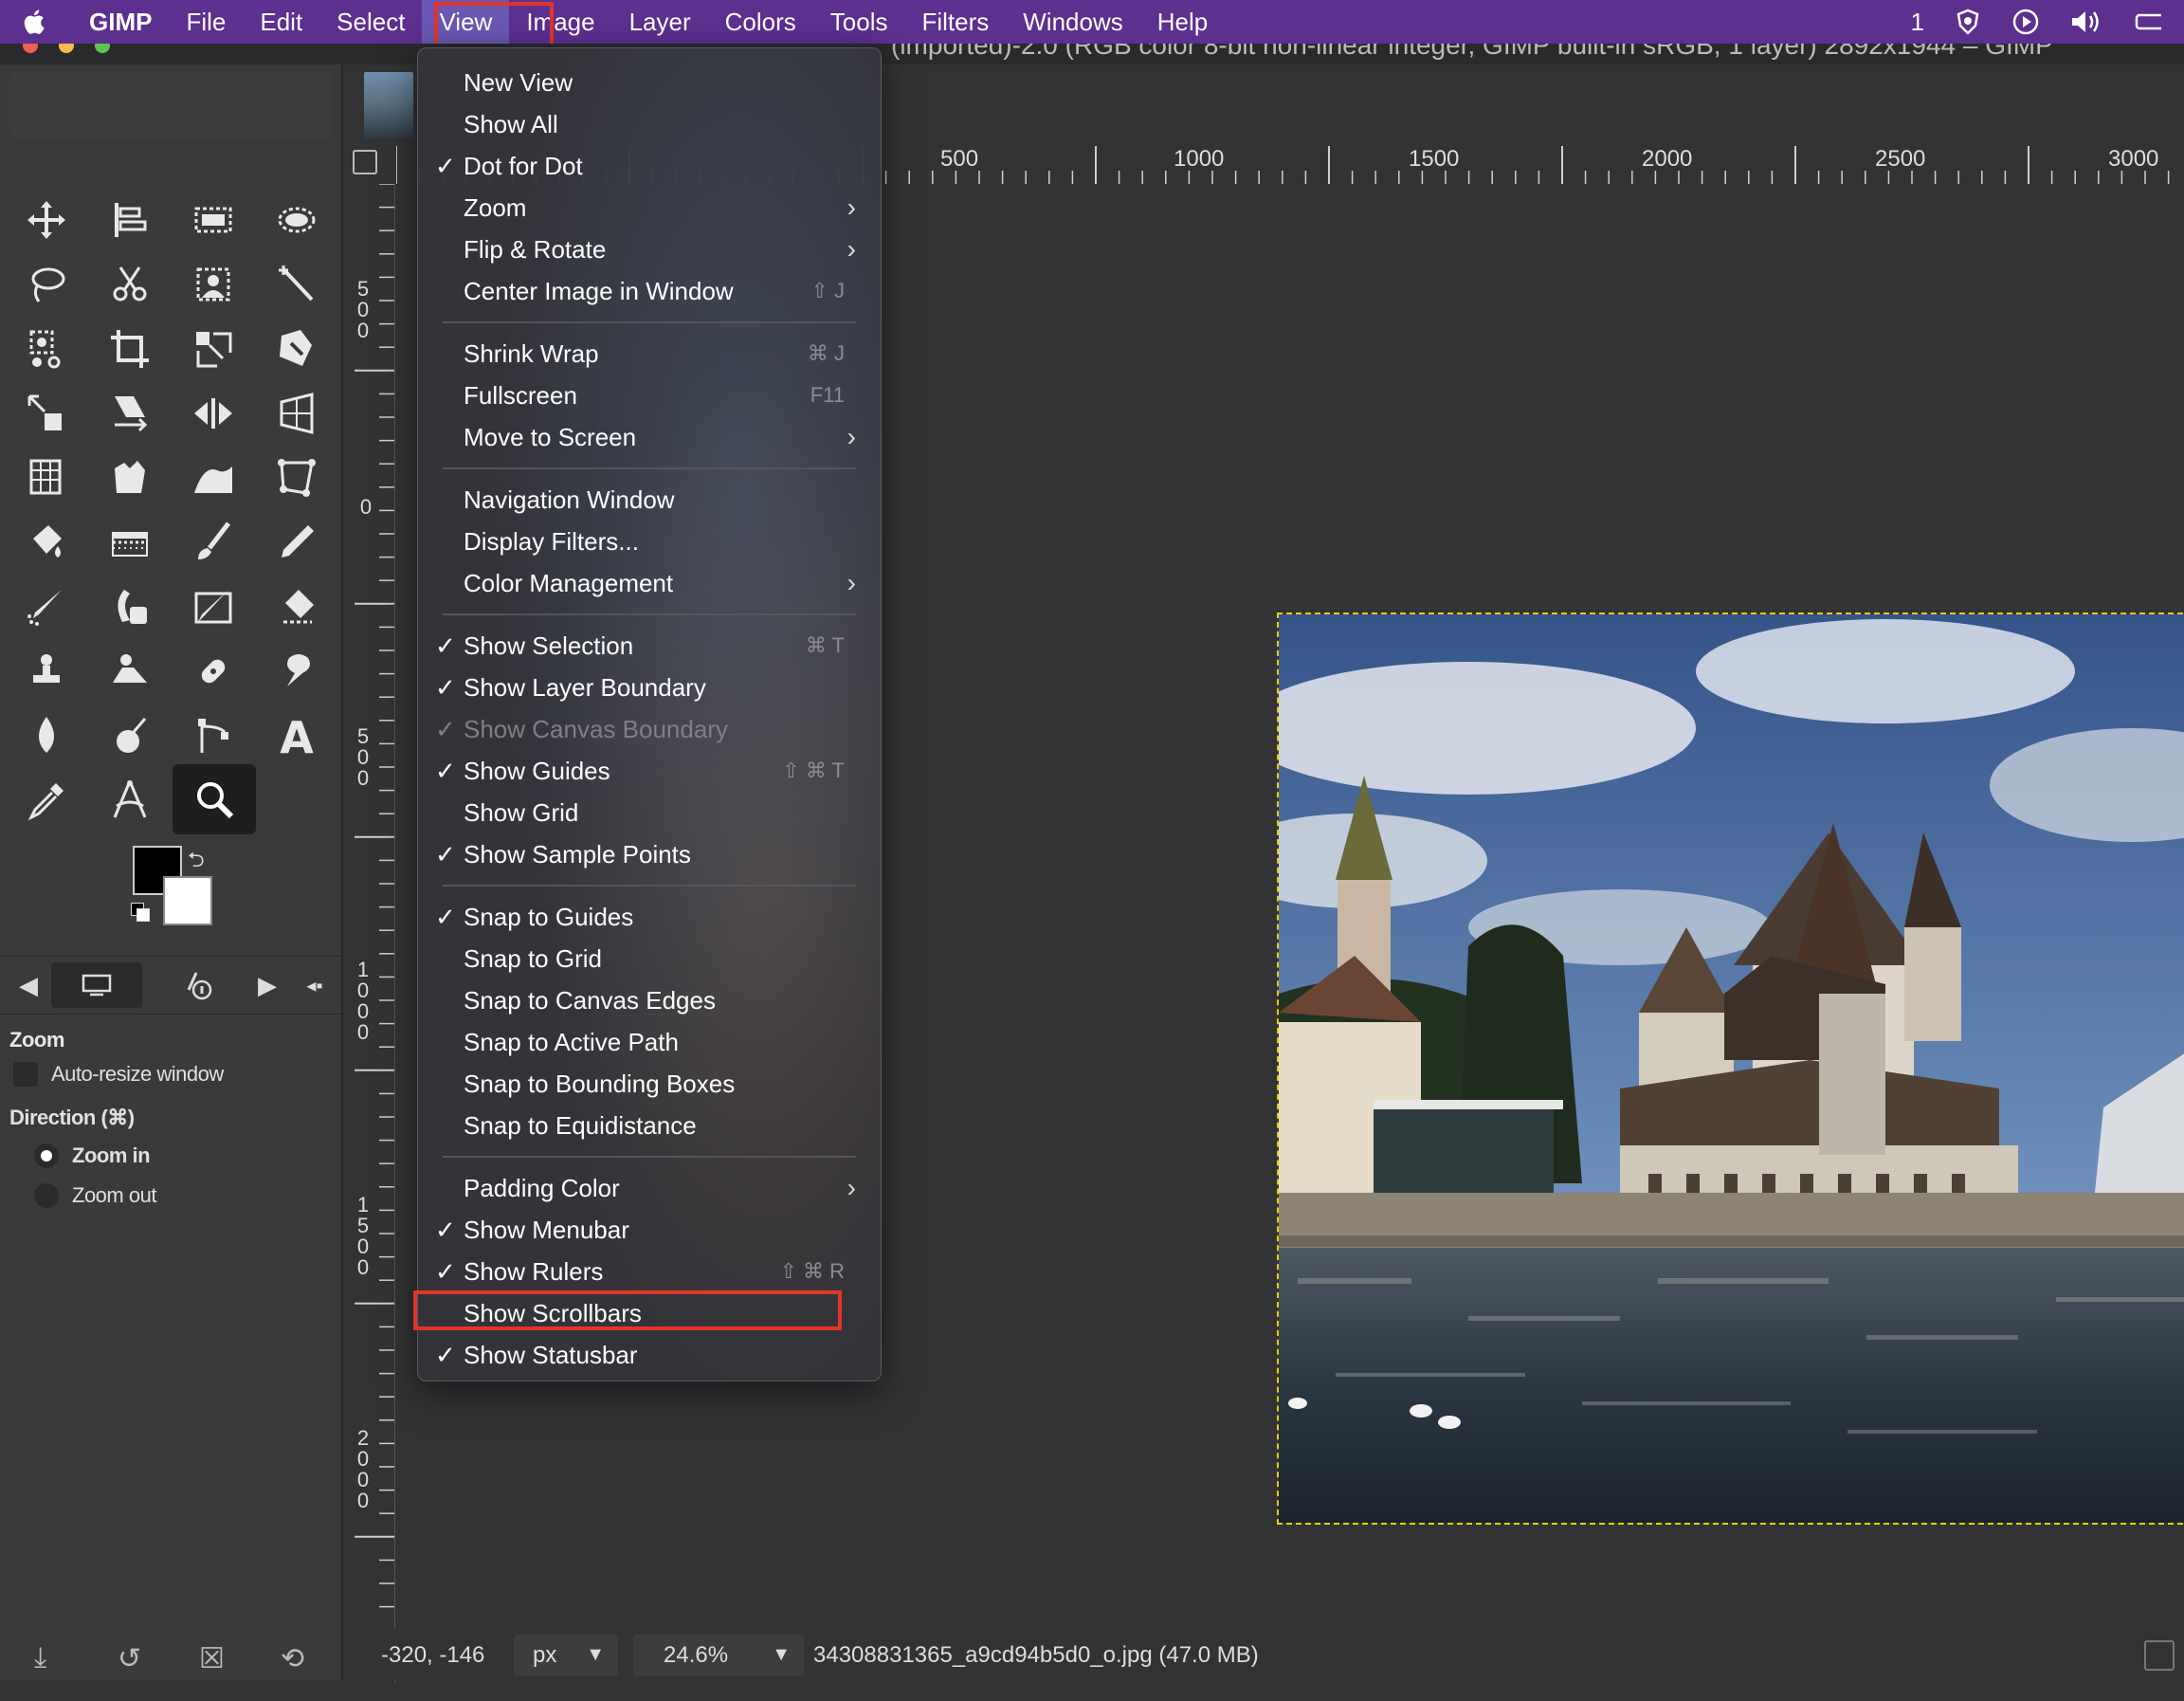 The image size is (2184, 1701). I want to click on window-close-button, so click(30, 49).